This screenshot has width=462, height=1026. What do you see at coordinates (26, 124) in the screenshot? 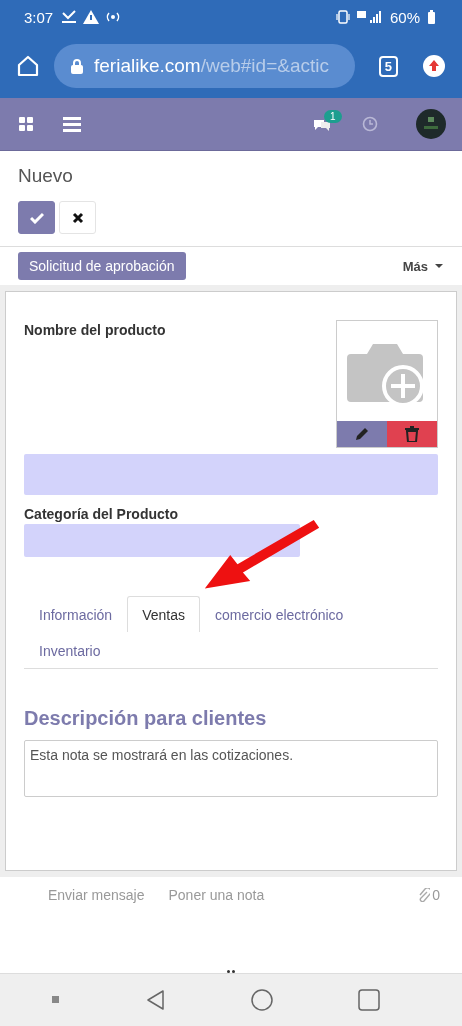
I see `apps-icon` at bounding box center [26, 124].